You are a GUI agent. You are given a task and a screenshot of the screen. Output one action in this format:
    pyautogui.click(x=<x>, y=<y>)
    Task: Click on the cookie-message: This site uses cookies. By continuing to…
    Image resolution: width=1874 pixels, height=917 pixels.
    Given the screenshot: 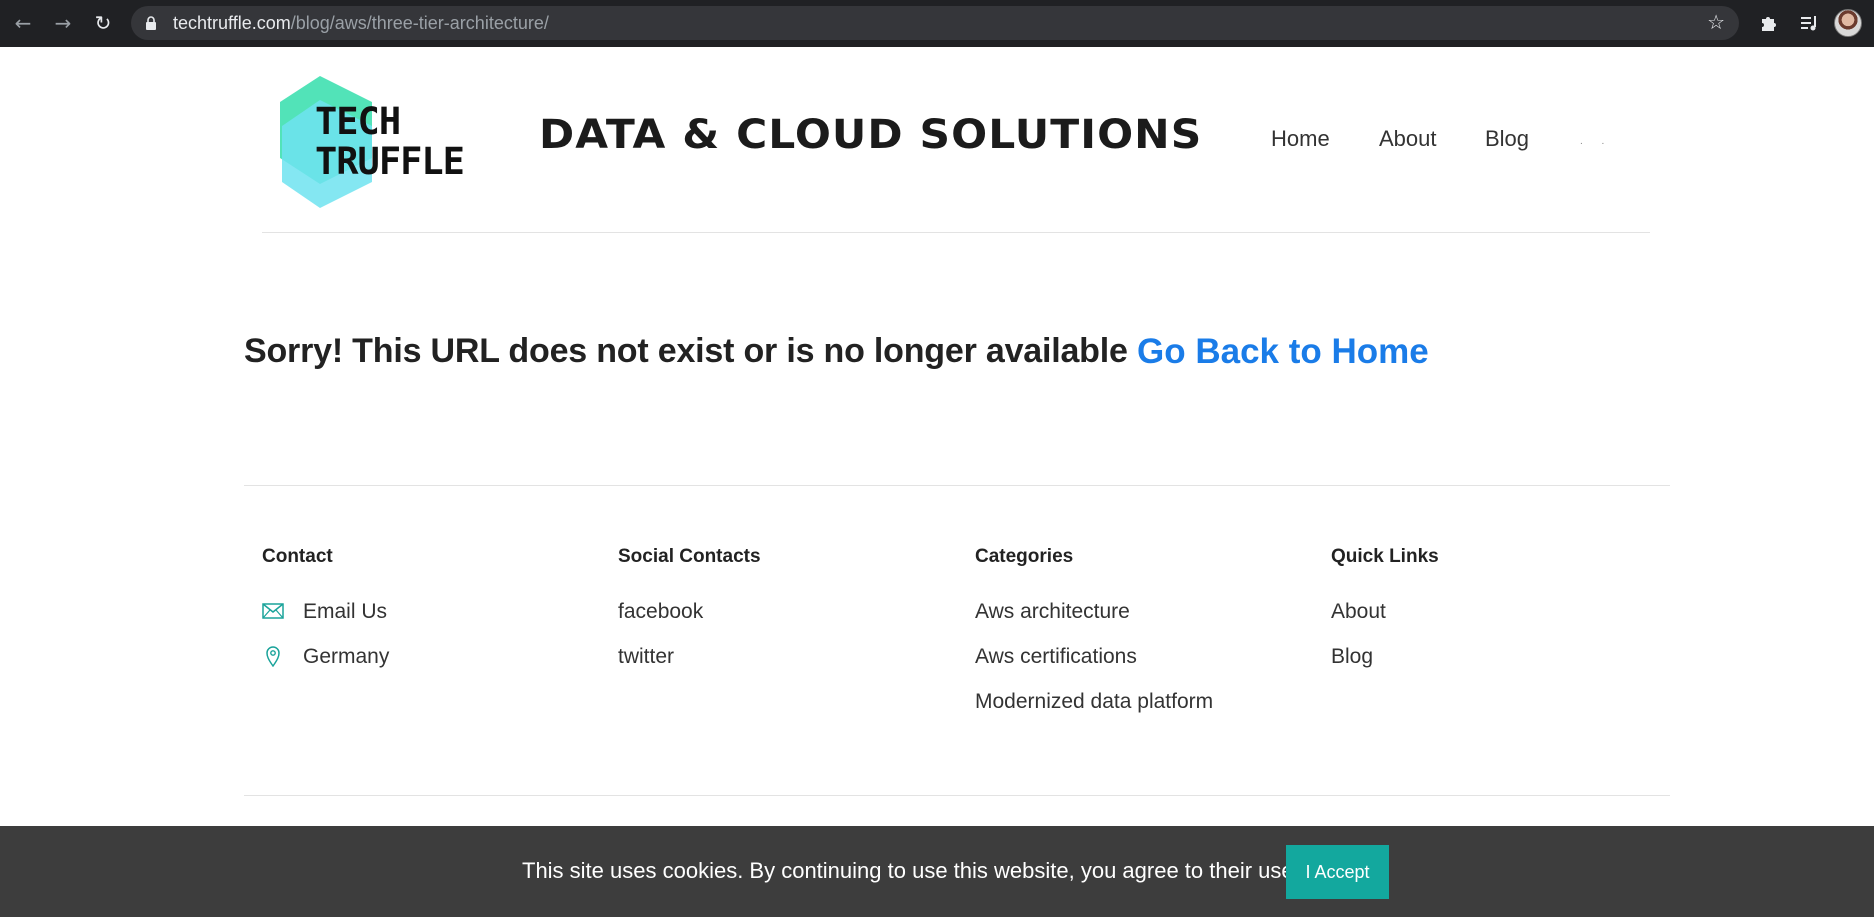 What is the action you would take?
    pyautogui.click(x=911, y=870)
    